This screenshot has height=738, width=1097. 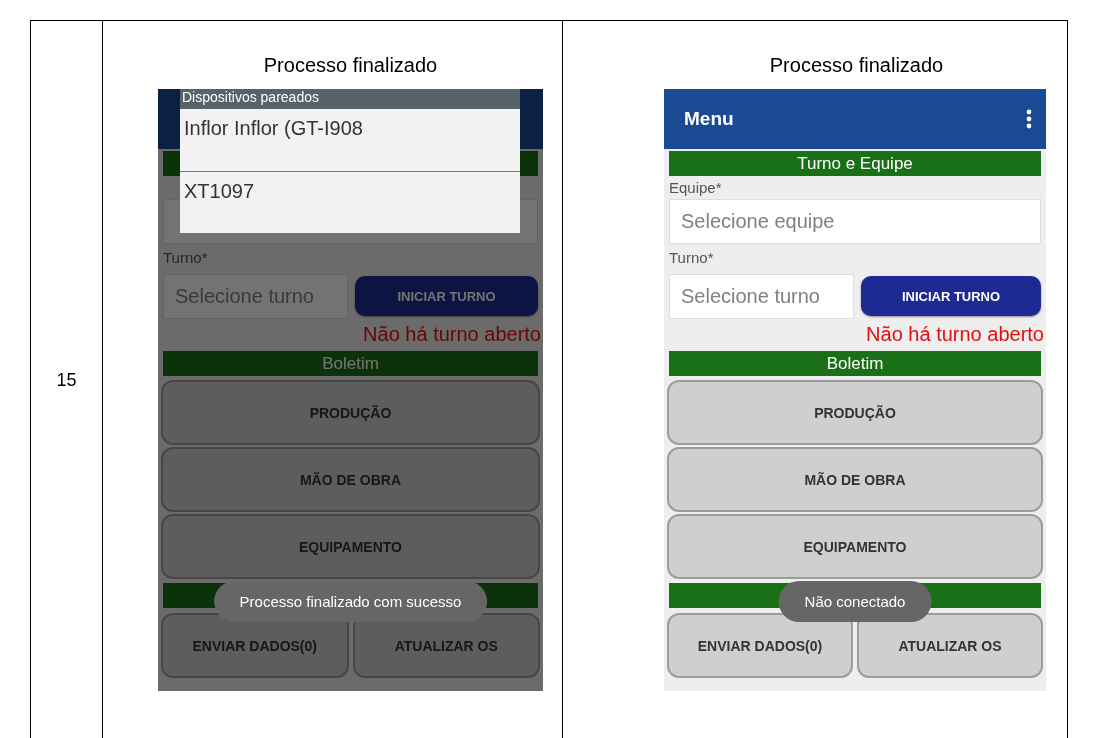 What do you see at coordinates (695, 188) in the screenshot?
I see `field-label: Equipe*` at bounding box center [695, 188].